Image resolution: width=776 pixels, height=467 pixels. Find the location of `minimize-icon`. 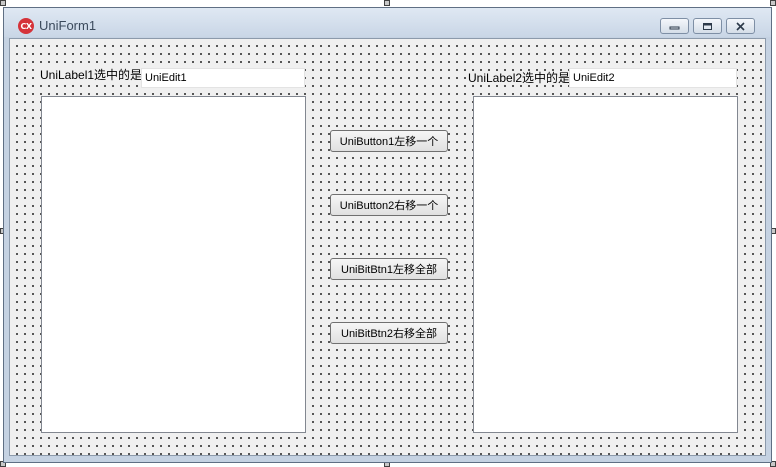

minimize-icon is located at coordinates (674, 28).